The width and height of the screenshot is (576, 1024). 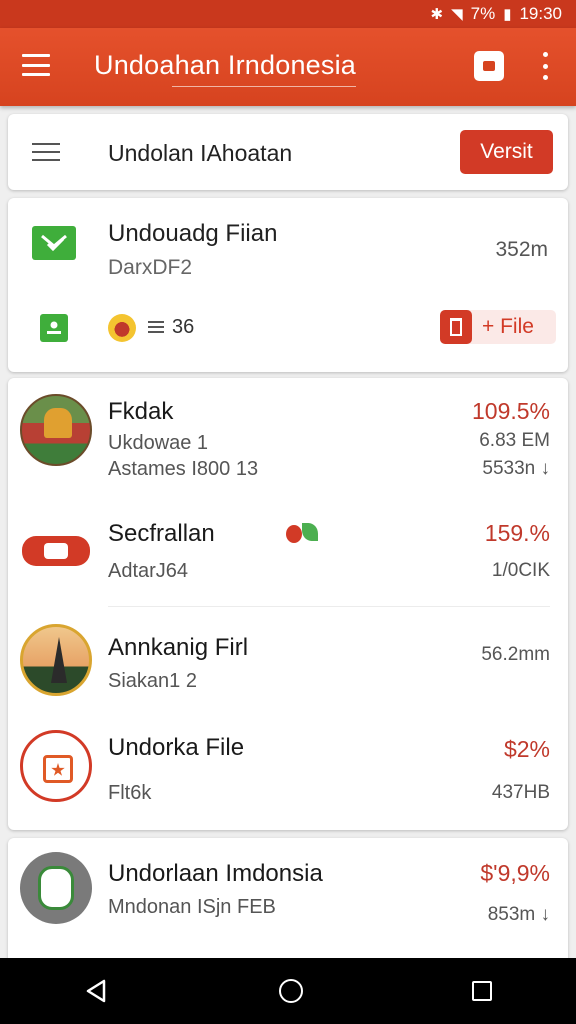 I want to click on bluetooth-icon: ✱, so click(x=437, y=14).